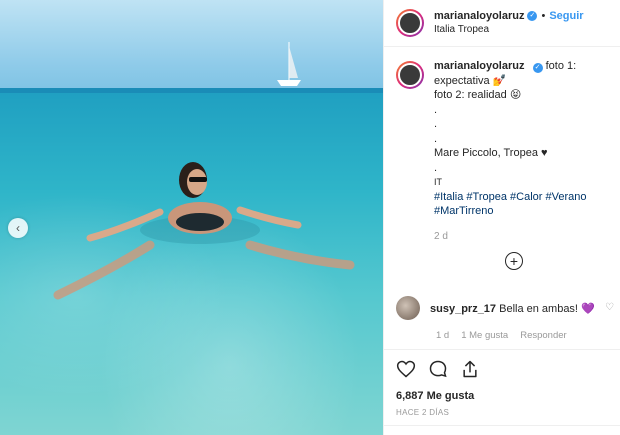 The image size is (620, 435). Describe the element at coordinates (406, 369) in the screenshot. I see `heart-icon` at that location.